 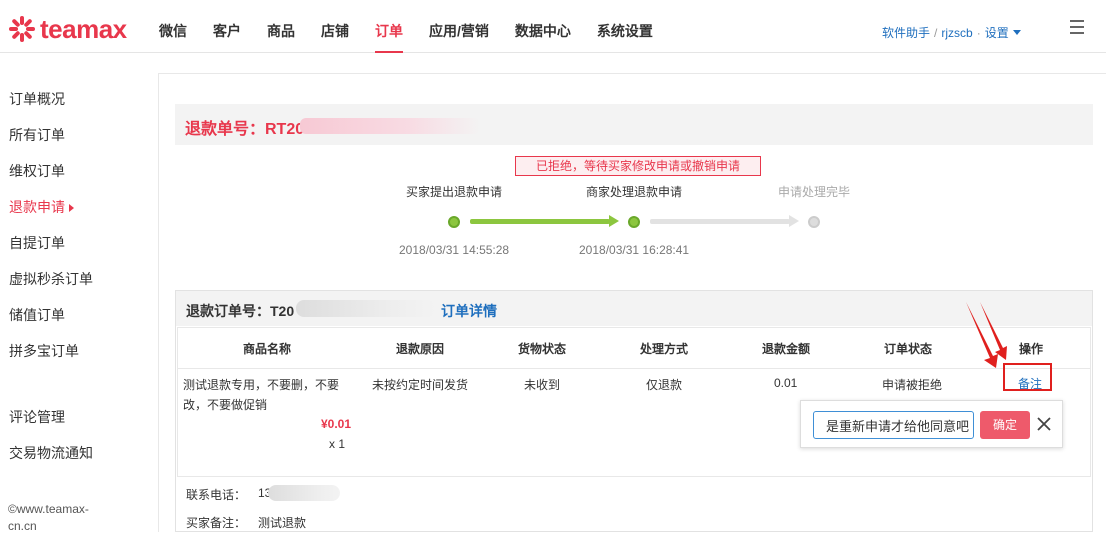 What do you see at coordinates (216, 523) in the screenshot?
I see `buyer-note-label: 买家备注：` at bounding box center [216, 523].